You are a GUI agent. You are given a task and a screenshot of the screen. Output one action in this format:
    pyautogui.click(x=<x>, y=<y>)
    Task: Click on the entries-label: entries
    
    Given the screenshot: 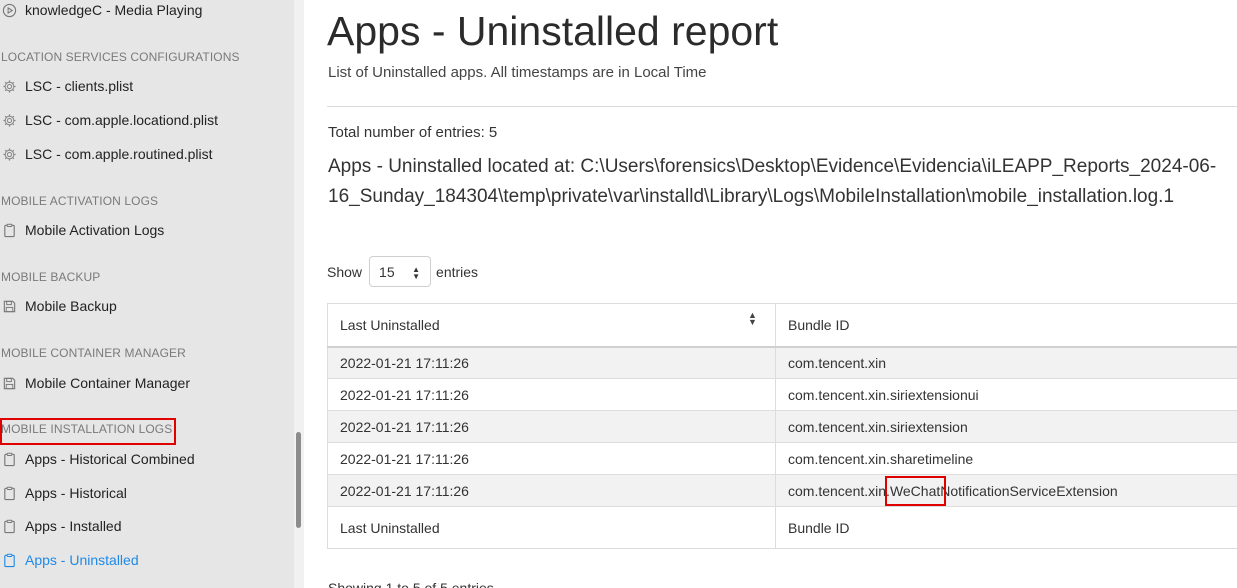 What is the action you would take?
    pyautogui.click(x=457, y=271)
    